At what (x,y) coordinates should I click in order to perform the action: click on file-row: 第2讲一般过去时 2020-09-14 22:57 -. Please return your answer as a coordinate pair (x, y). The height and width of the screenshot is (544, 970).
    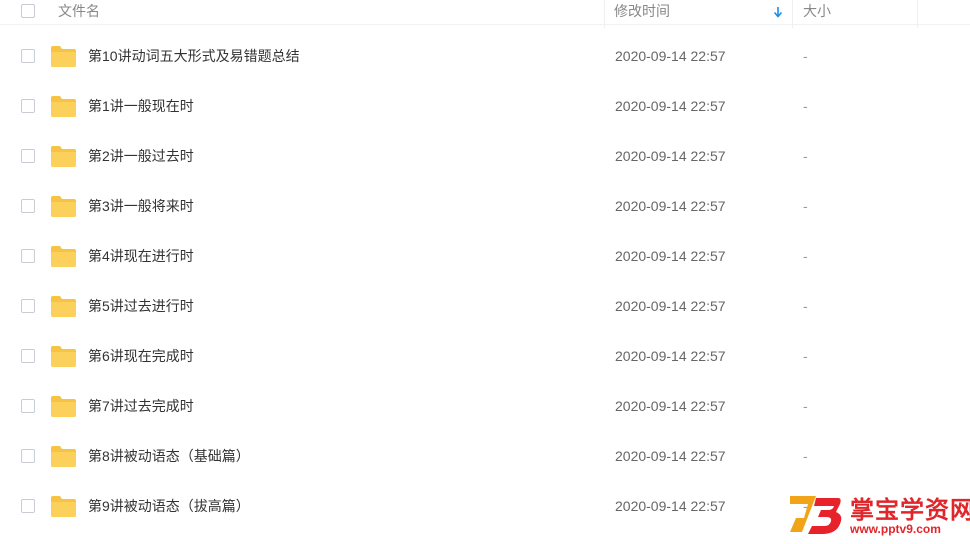
    Looking at the image, I should click on (485, 157).